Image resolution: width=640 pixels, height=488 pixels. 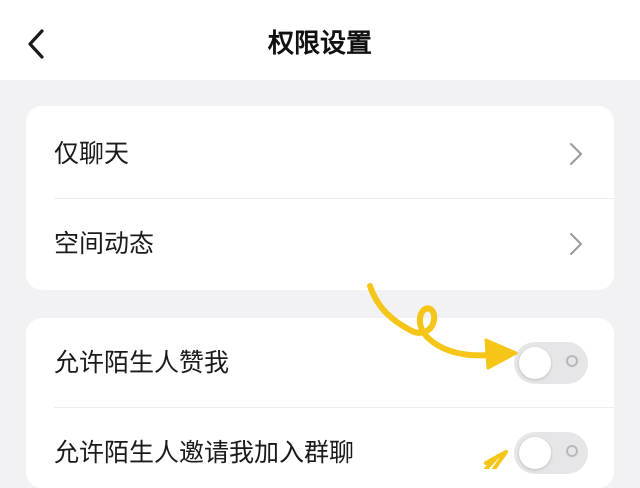 What do you see at coordinates (142, 362) in the screenshot?
I see `settings-item-label: 允许陌生人赞我` at bounding box center [142, 362].